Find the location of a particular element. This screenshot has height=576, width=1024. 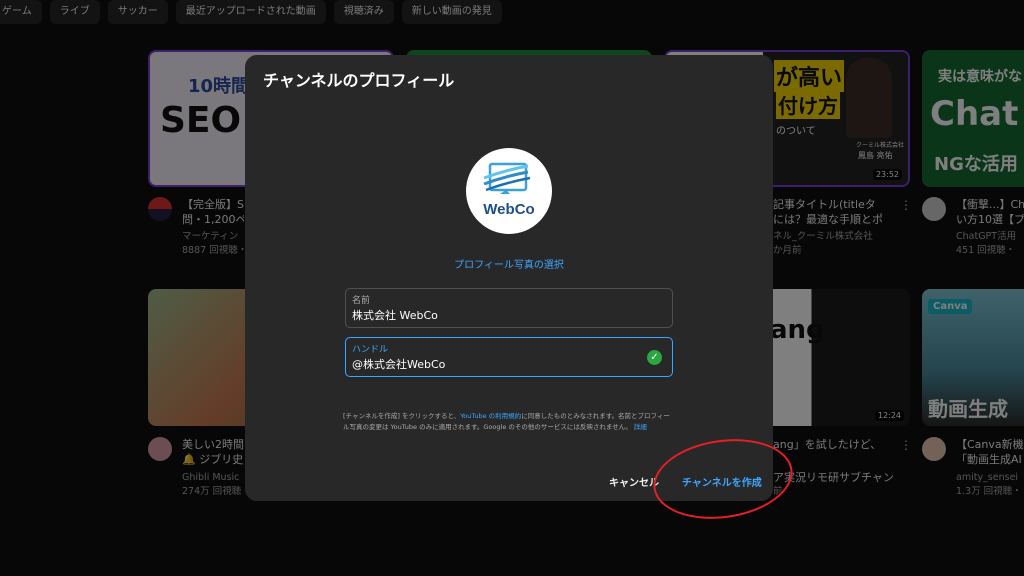

name-input: 株式会社 WebCo is located at coordinates (395, 315).